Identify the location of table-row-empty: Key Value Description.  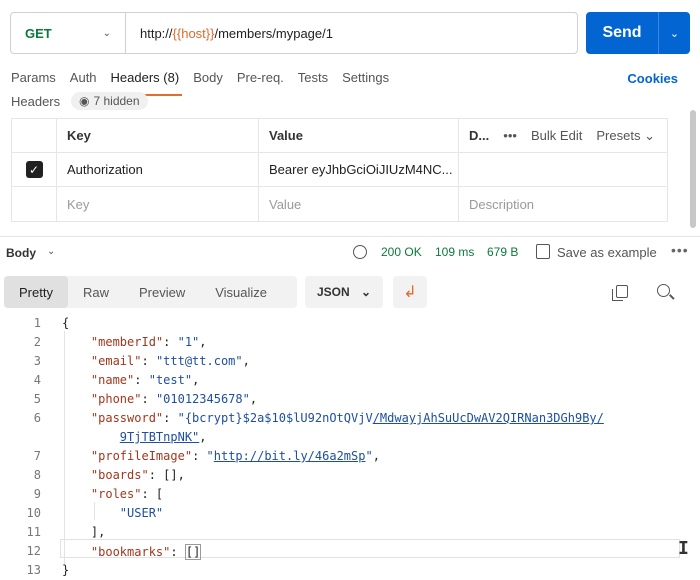
(339, 204).